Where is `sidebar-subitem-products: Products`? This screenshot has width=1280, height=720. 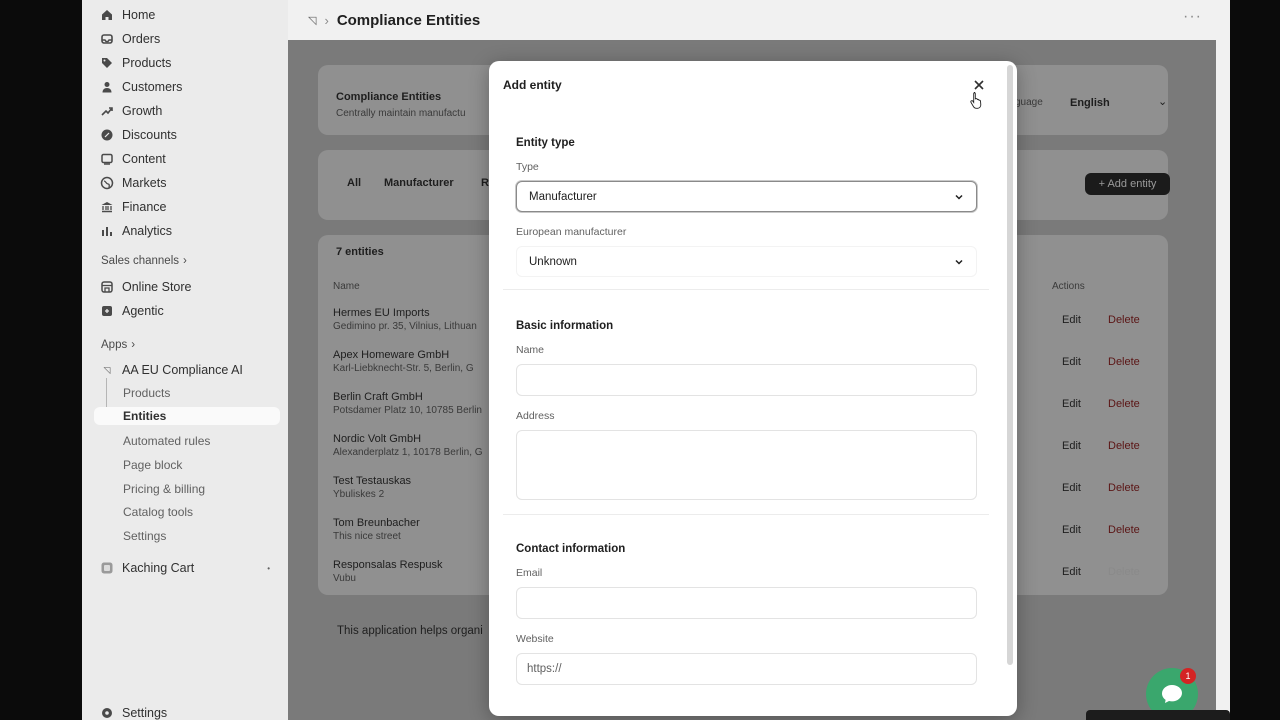
sidebar-subitem-products: Products is located at coordinates (146, 393).